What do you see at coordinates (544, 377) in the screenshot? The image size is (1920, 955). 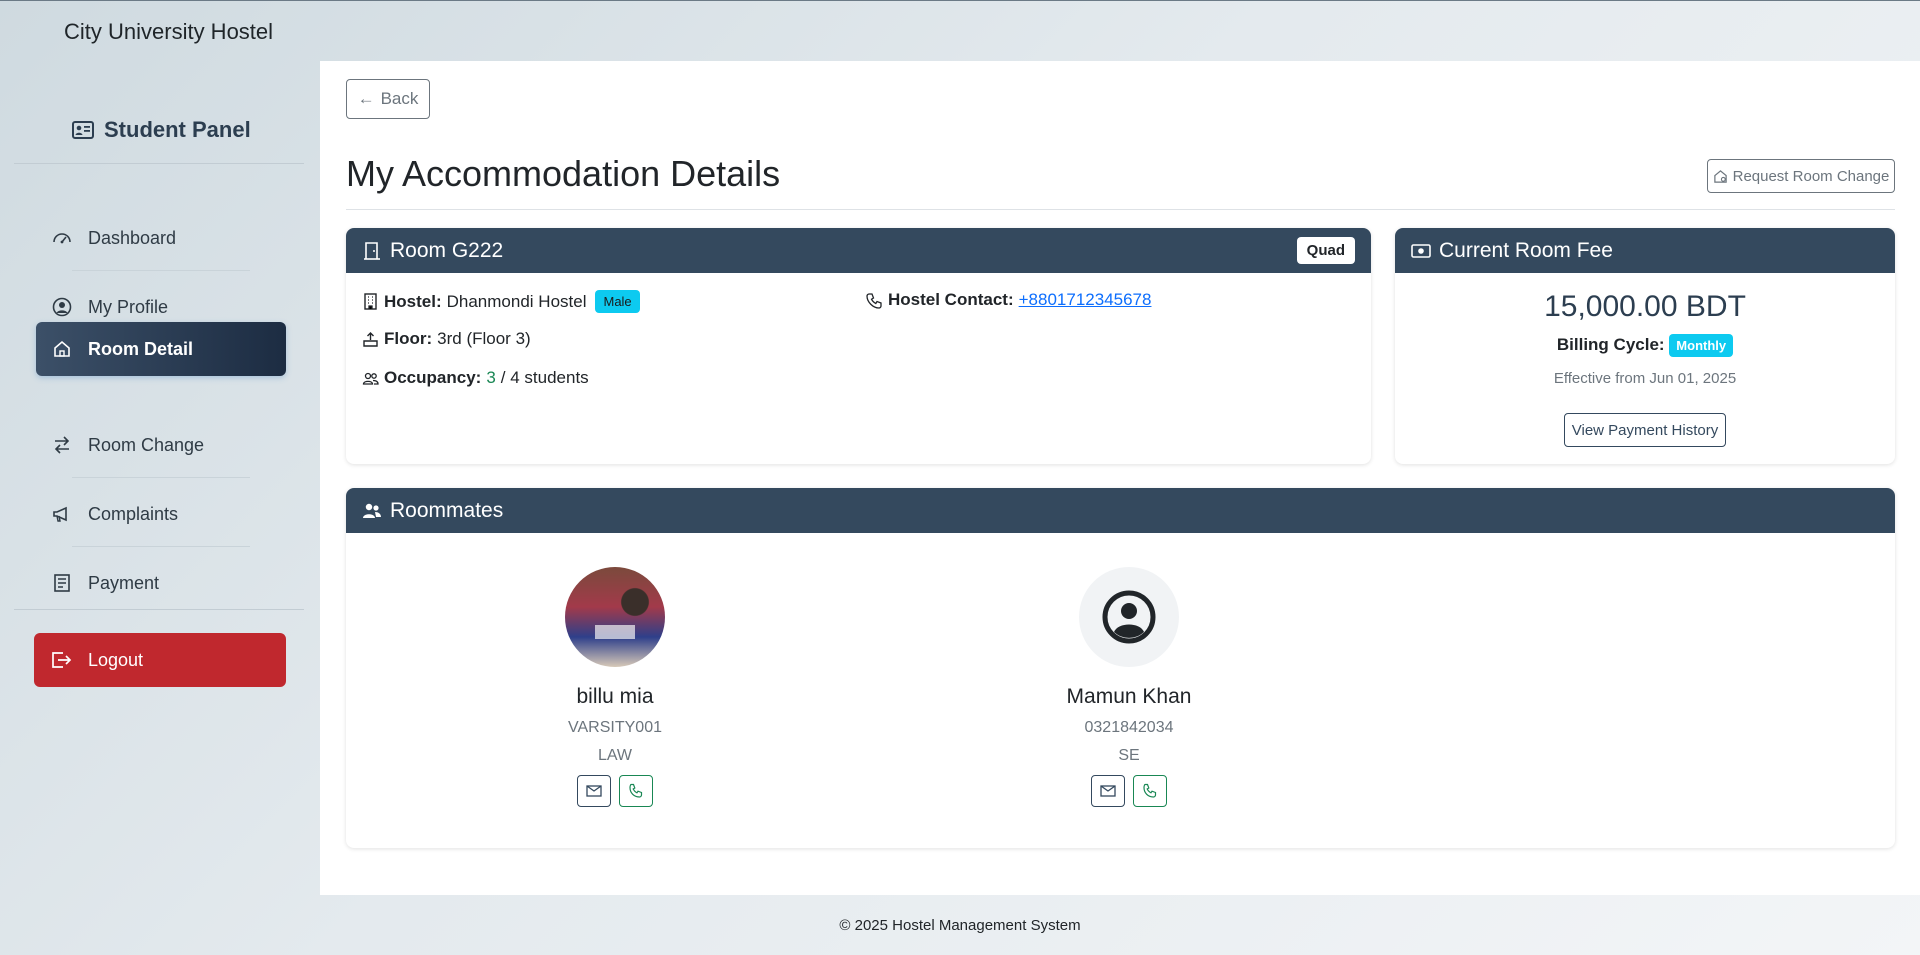 I see `occupancy-capacity: / 4 students` at bounding box center [544, 377].